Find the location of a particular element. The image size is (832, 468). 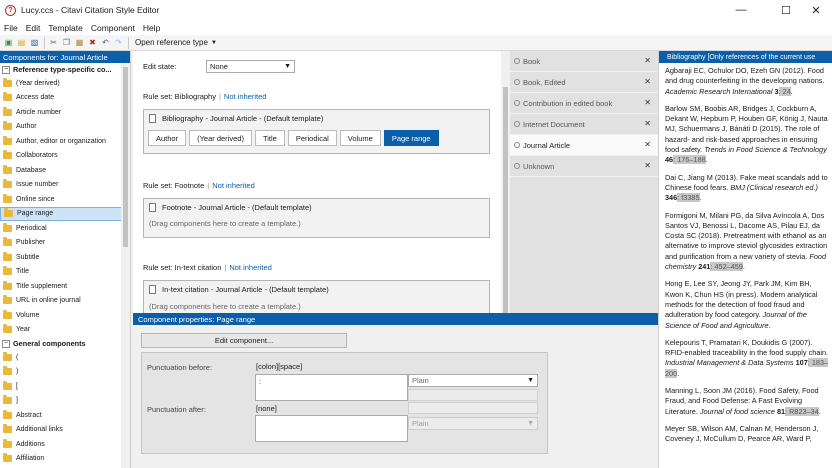

component-item: Abstract is located at coordinates (65, 415).